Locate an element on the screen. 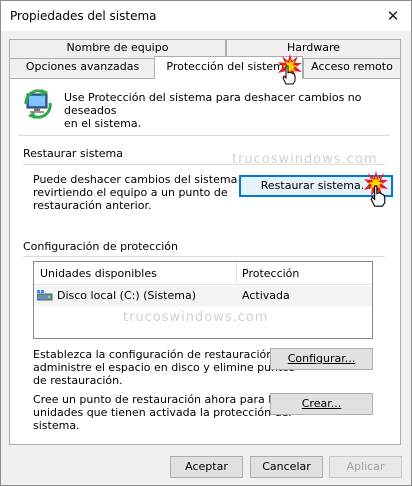  table-row: Disco local (C:) (Sistema) Activada is located at coordinates (203, 296).